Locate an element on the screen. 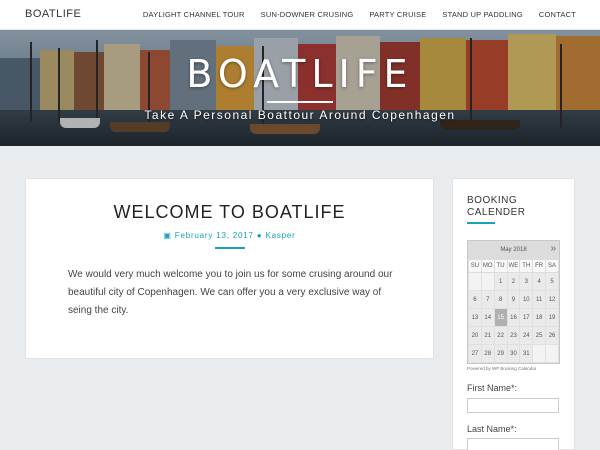  calendar-day: 26 is located at coordinates (552, 335).